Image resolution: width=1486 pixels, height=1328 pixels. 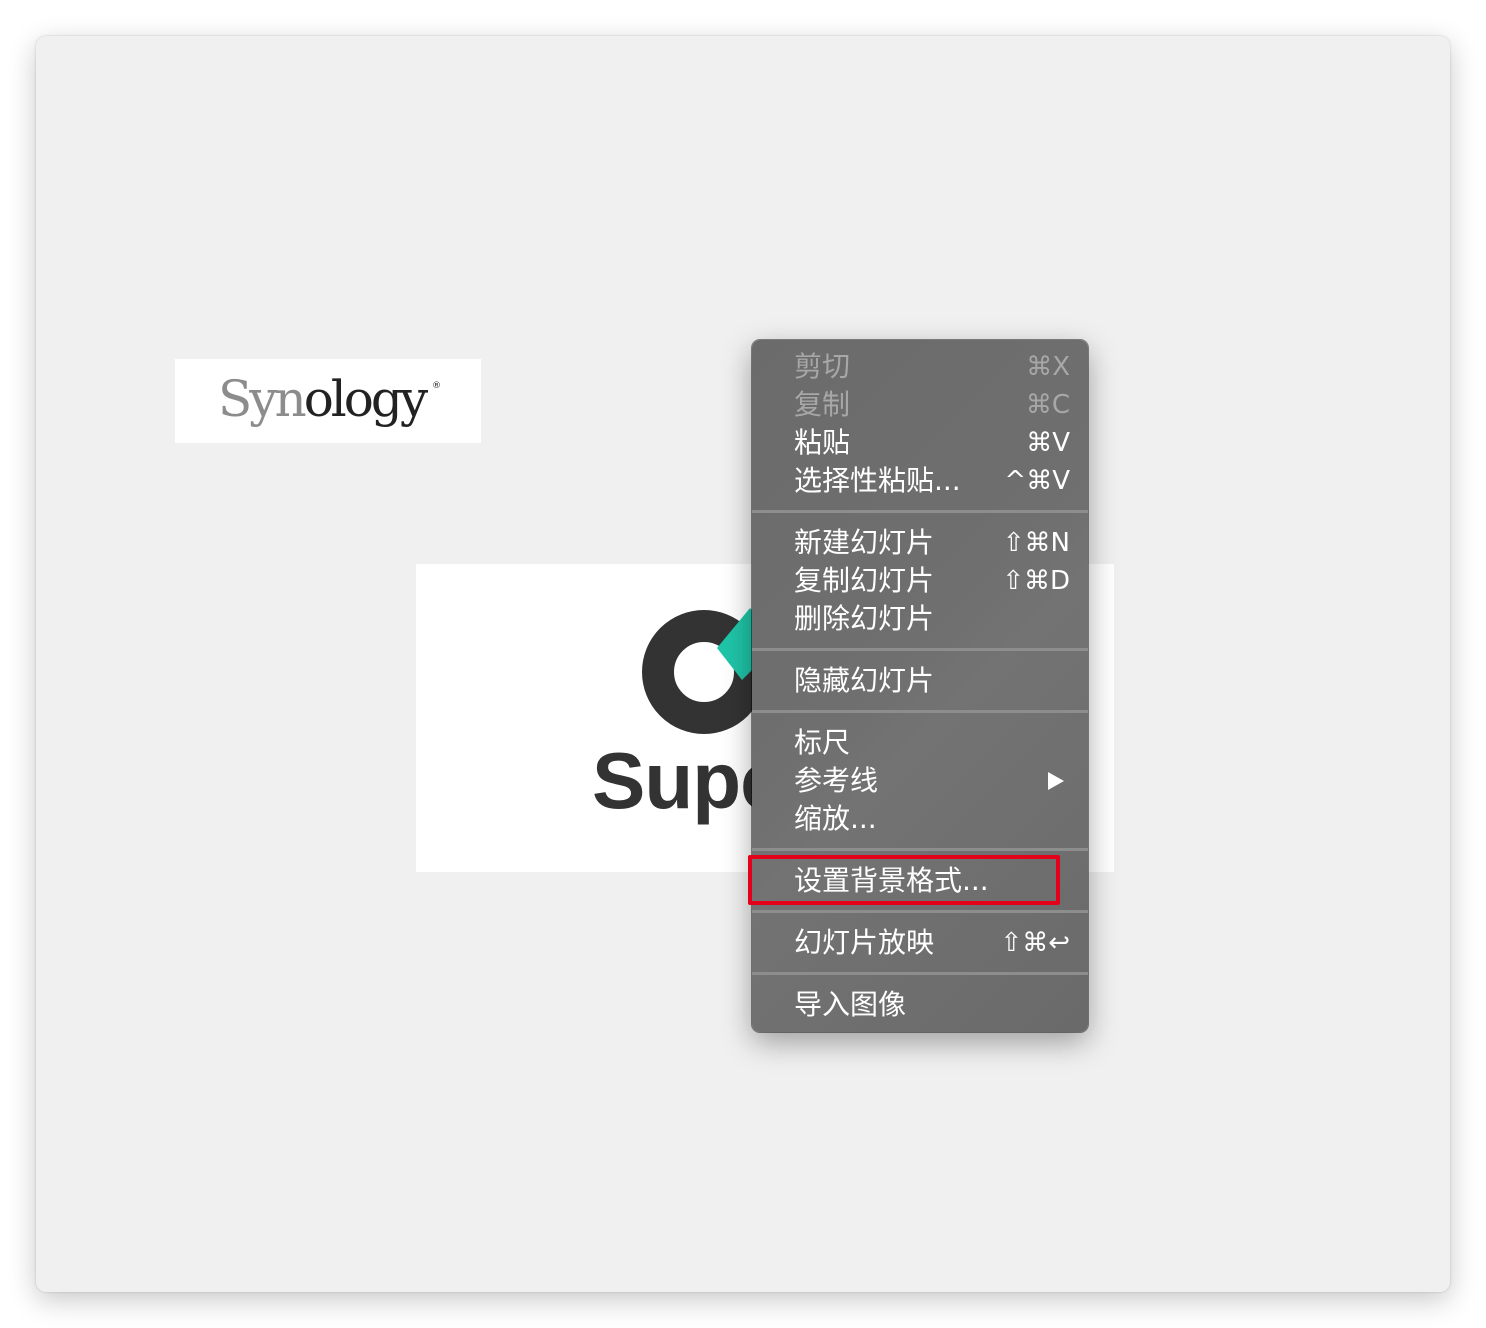 I want to click on menu-item-guides: 参考线, so click(x=920, y=781).